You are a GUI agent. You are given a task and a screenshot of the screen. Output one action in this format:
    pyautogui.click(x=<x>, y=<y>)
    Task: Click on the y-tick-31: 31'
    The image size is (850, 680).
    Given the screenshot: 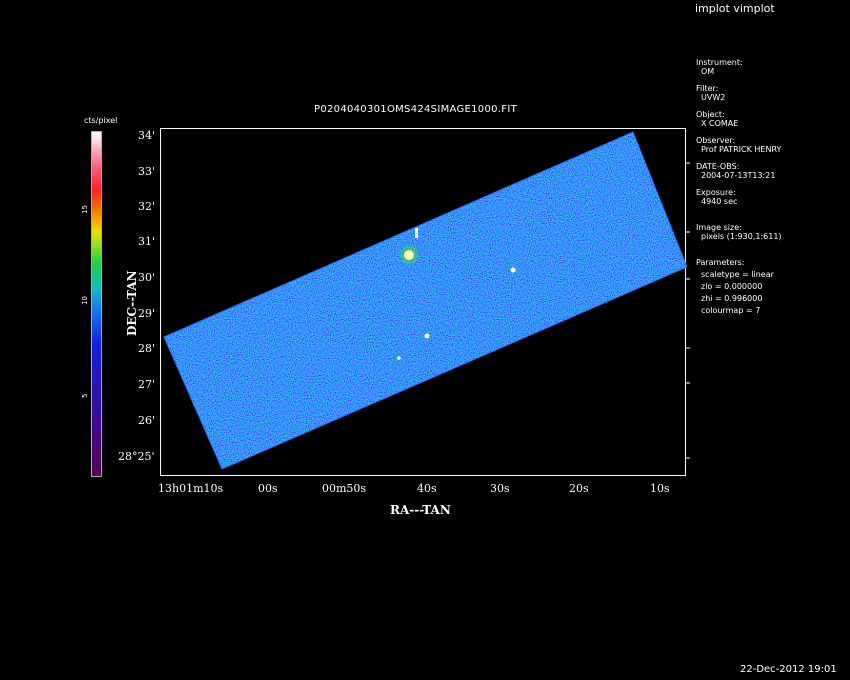 What is the action you would take?
    pyautogui.click(x=147, y=241)
    